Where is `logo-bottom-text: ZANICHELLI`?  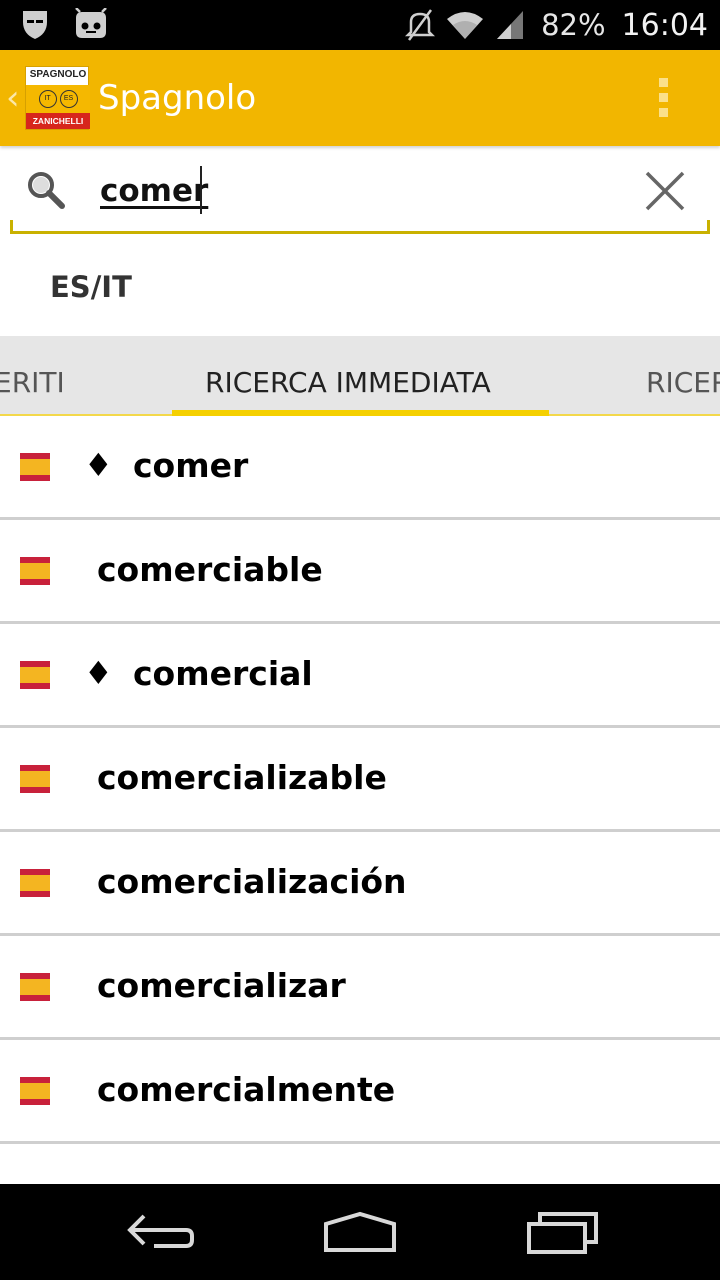 logo-bottom-text: ZANICHELLI is located at coordinates (58, 121).